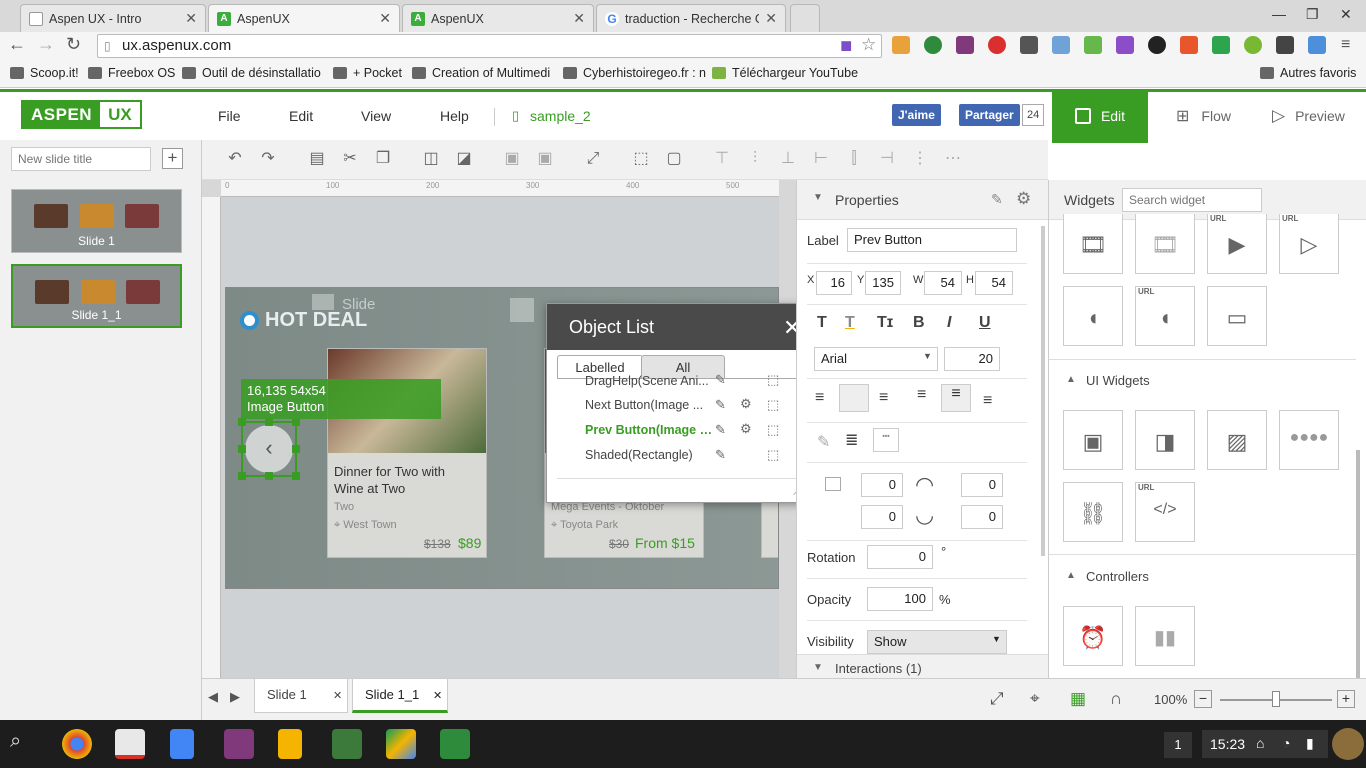  I want to click on font-size-input: 20, so click(972, 359).